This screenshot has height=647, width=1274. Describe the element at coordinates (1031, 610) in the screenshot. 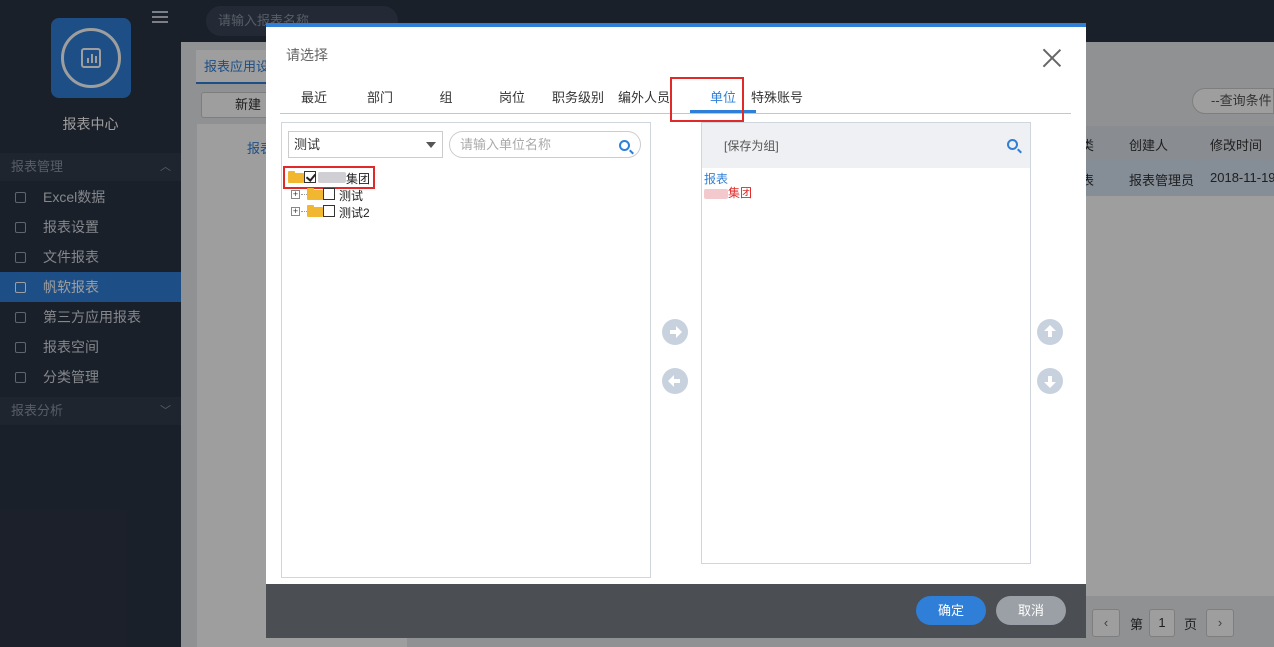

I see `cancel-button: 取消` at that location.